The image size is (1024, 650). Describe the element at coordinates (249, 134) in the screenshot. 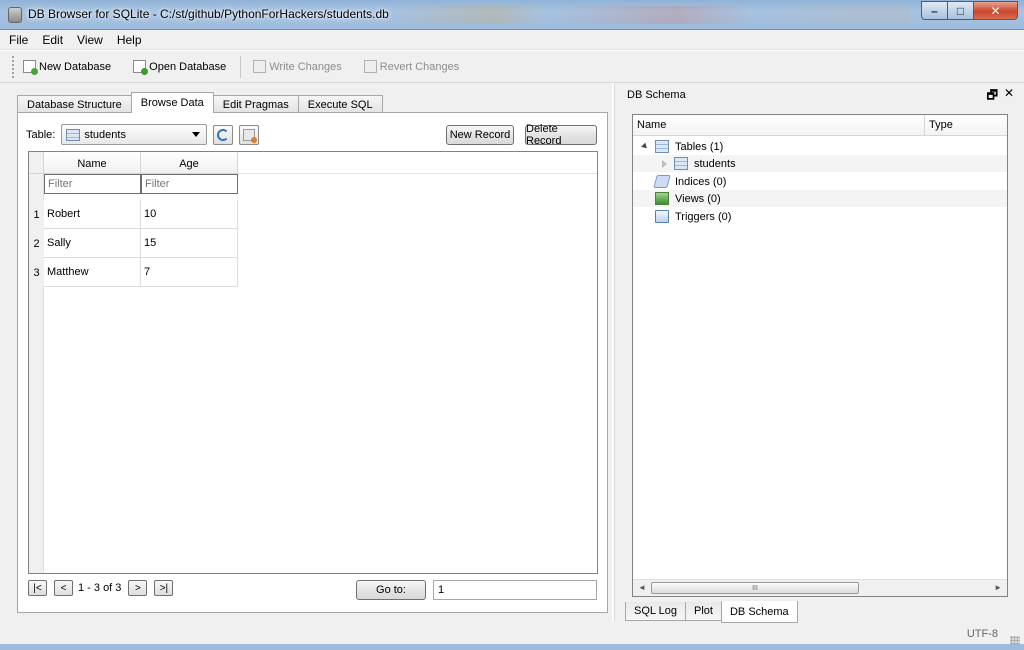

I see `clear-filters-button` at that location.